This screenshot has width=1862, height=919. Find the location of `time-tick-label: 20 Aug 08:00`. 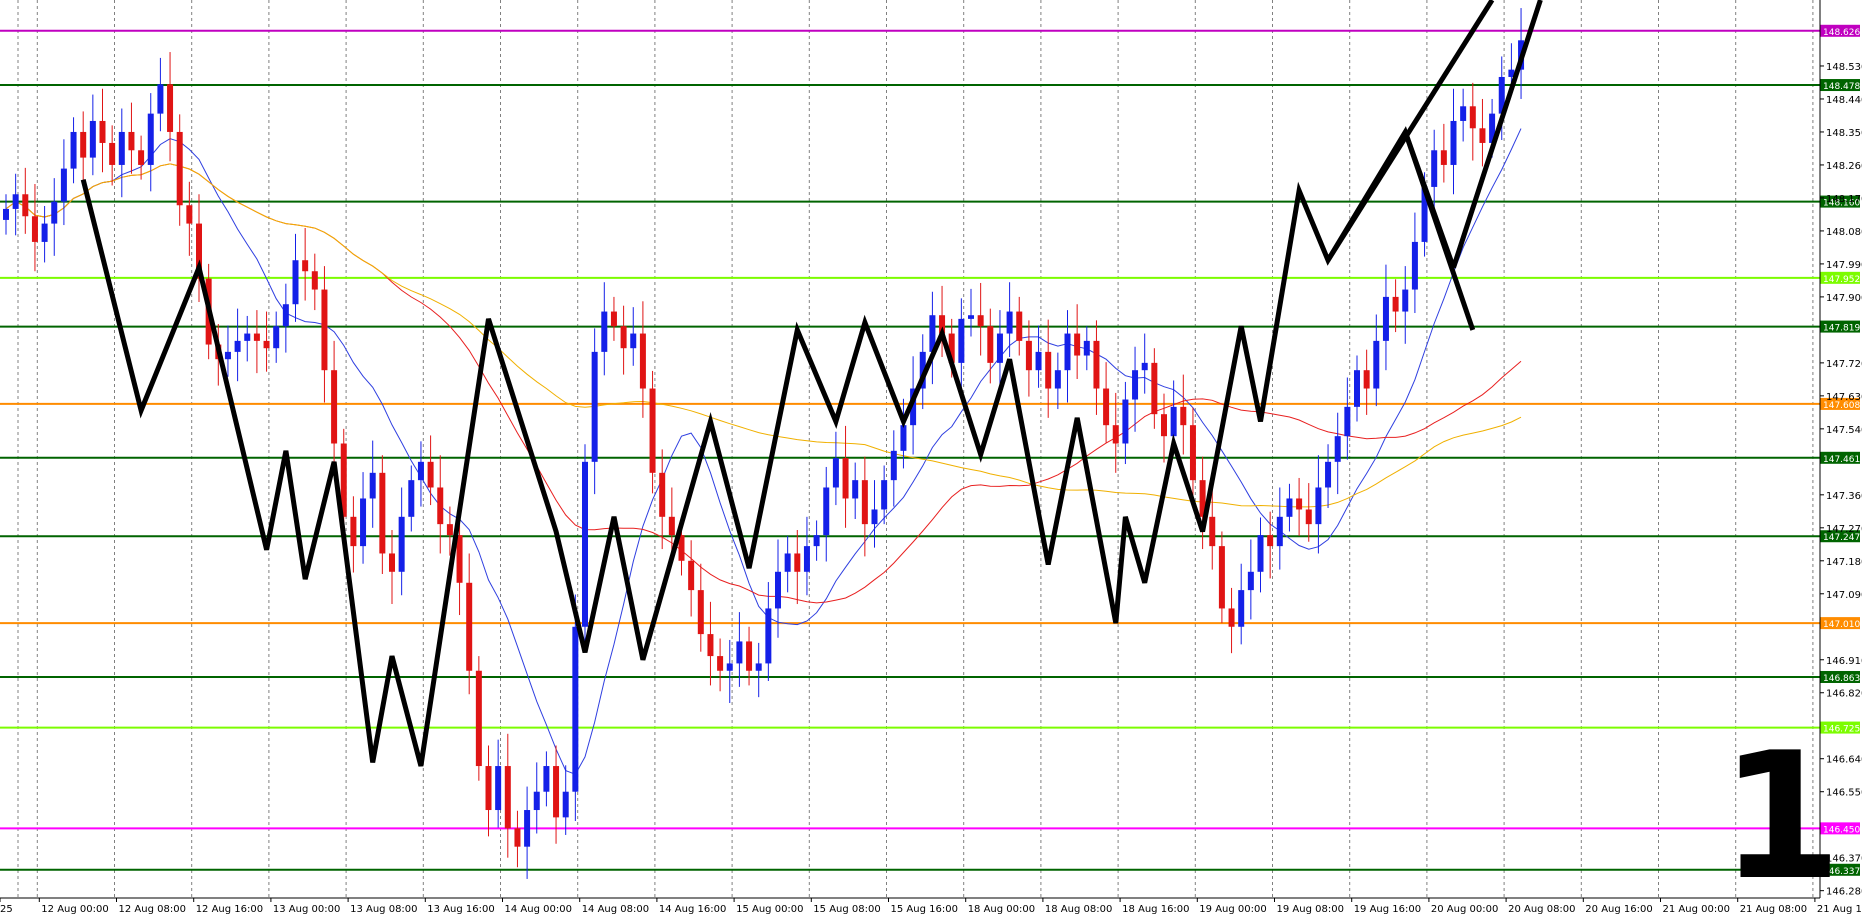

time-tick-label: 20 Aug 08:00 is located at coordinates (1541, 909).